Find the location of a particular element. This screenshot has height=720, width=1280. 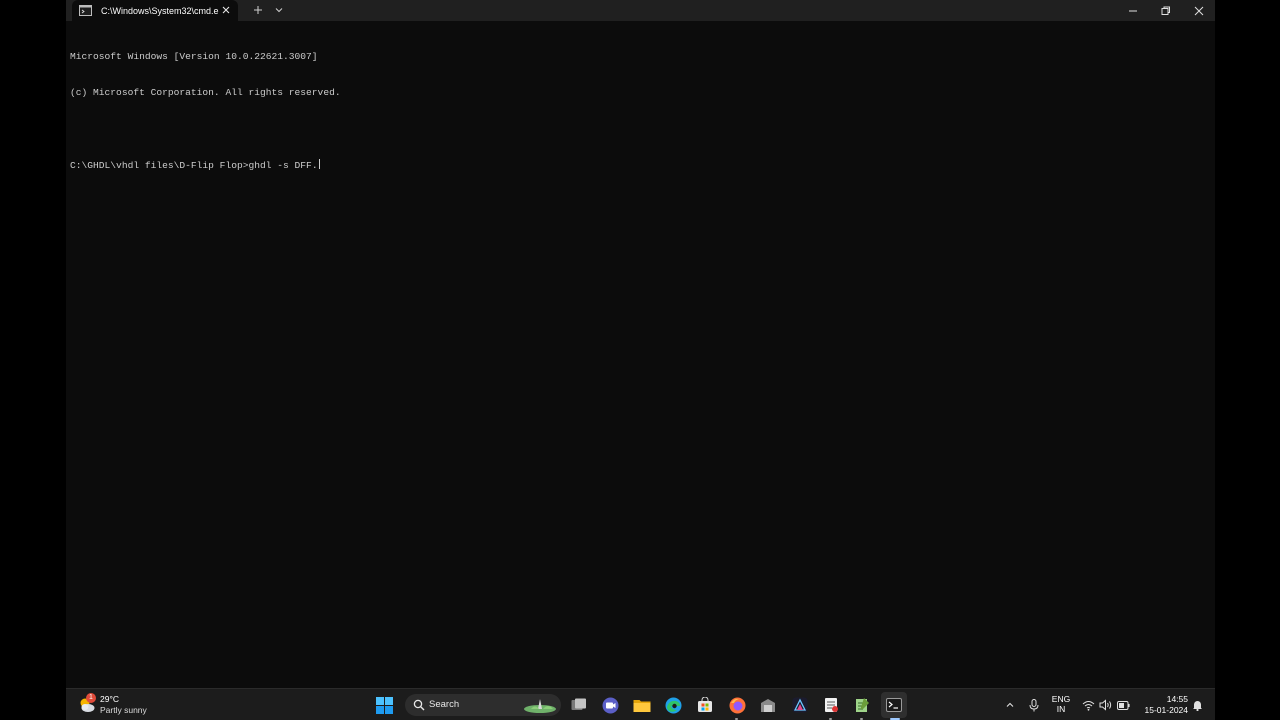

terminal-button is located at coordinates (894, 705).